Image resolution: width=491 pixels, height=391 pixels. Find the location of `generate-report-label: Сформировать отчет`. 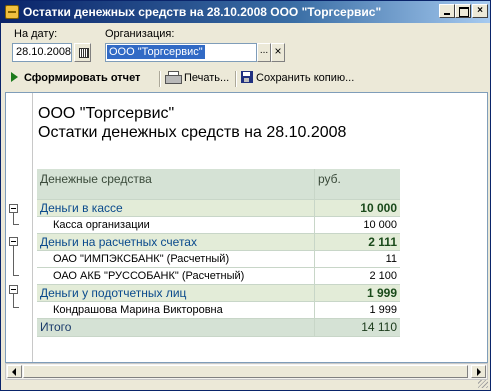

generate-report-label: Сформировать отчет is located at coordinates (82, 78).